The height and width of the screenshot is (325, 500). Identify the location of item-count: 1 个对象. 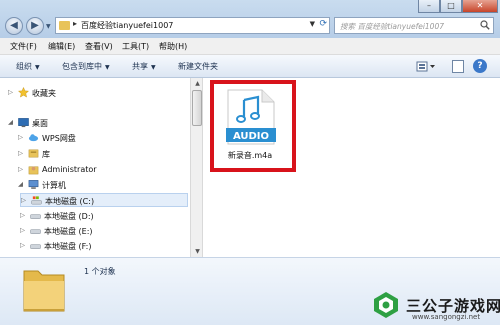
(100, 271).